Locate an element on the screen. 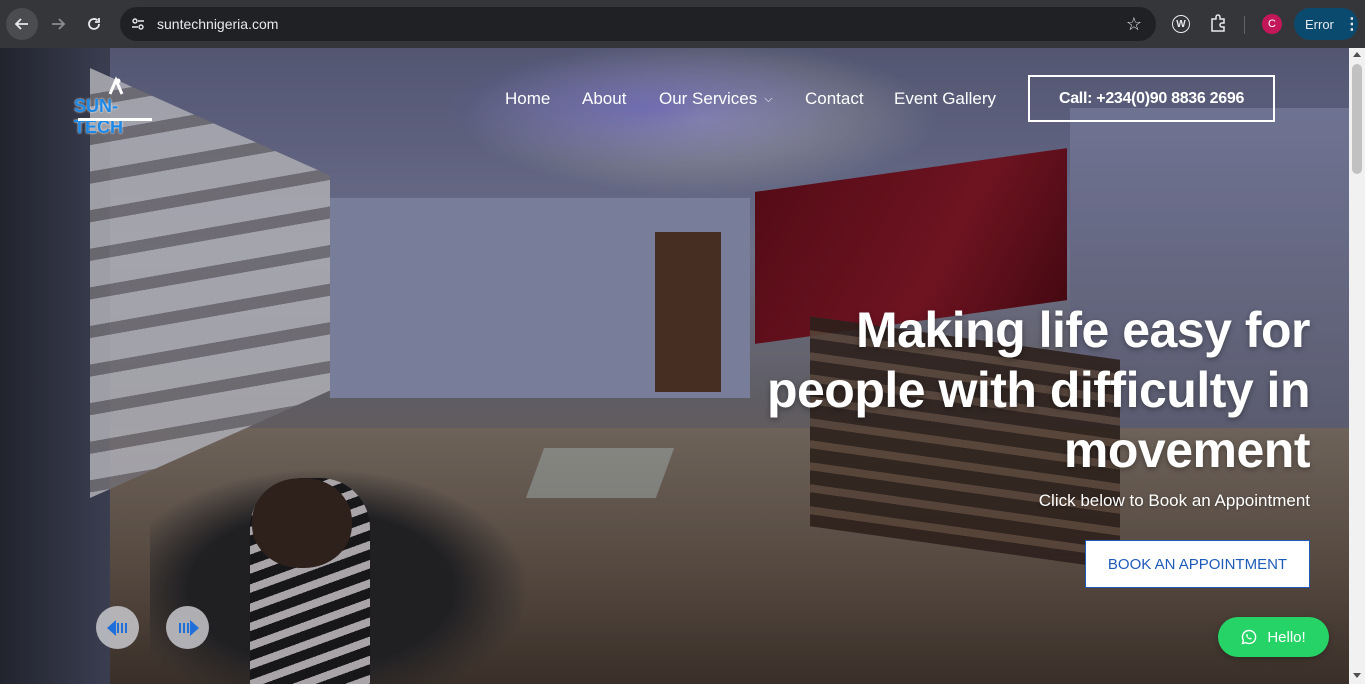 This screenshot has height=684, width=1365. bookmark-star-icon: ☆ is located at coordinates (1134, 24).